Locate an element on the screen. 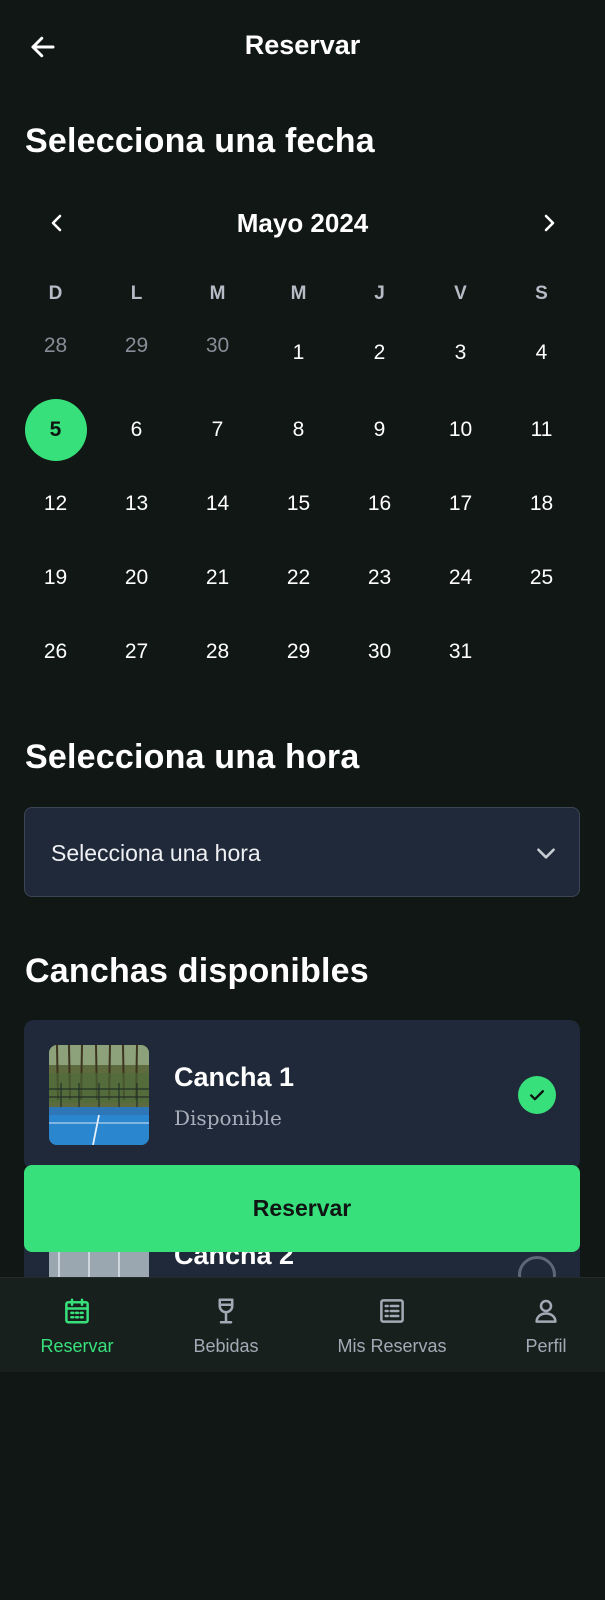 This screenshot has height=1600, width=605. calendar-cell: 16 is located at coordinates (379, 504).